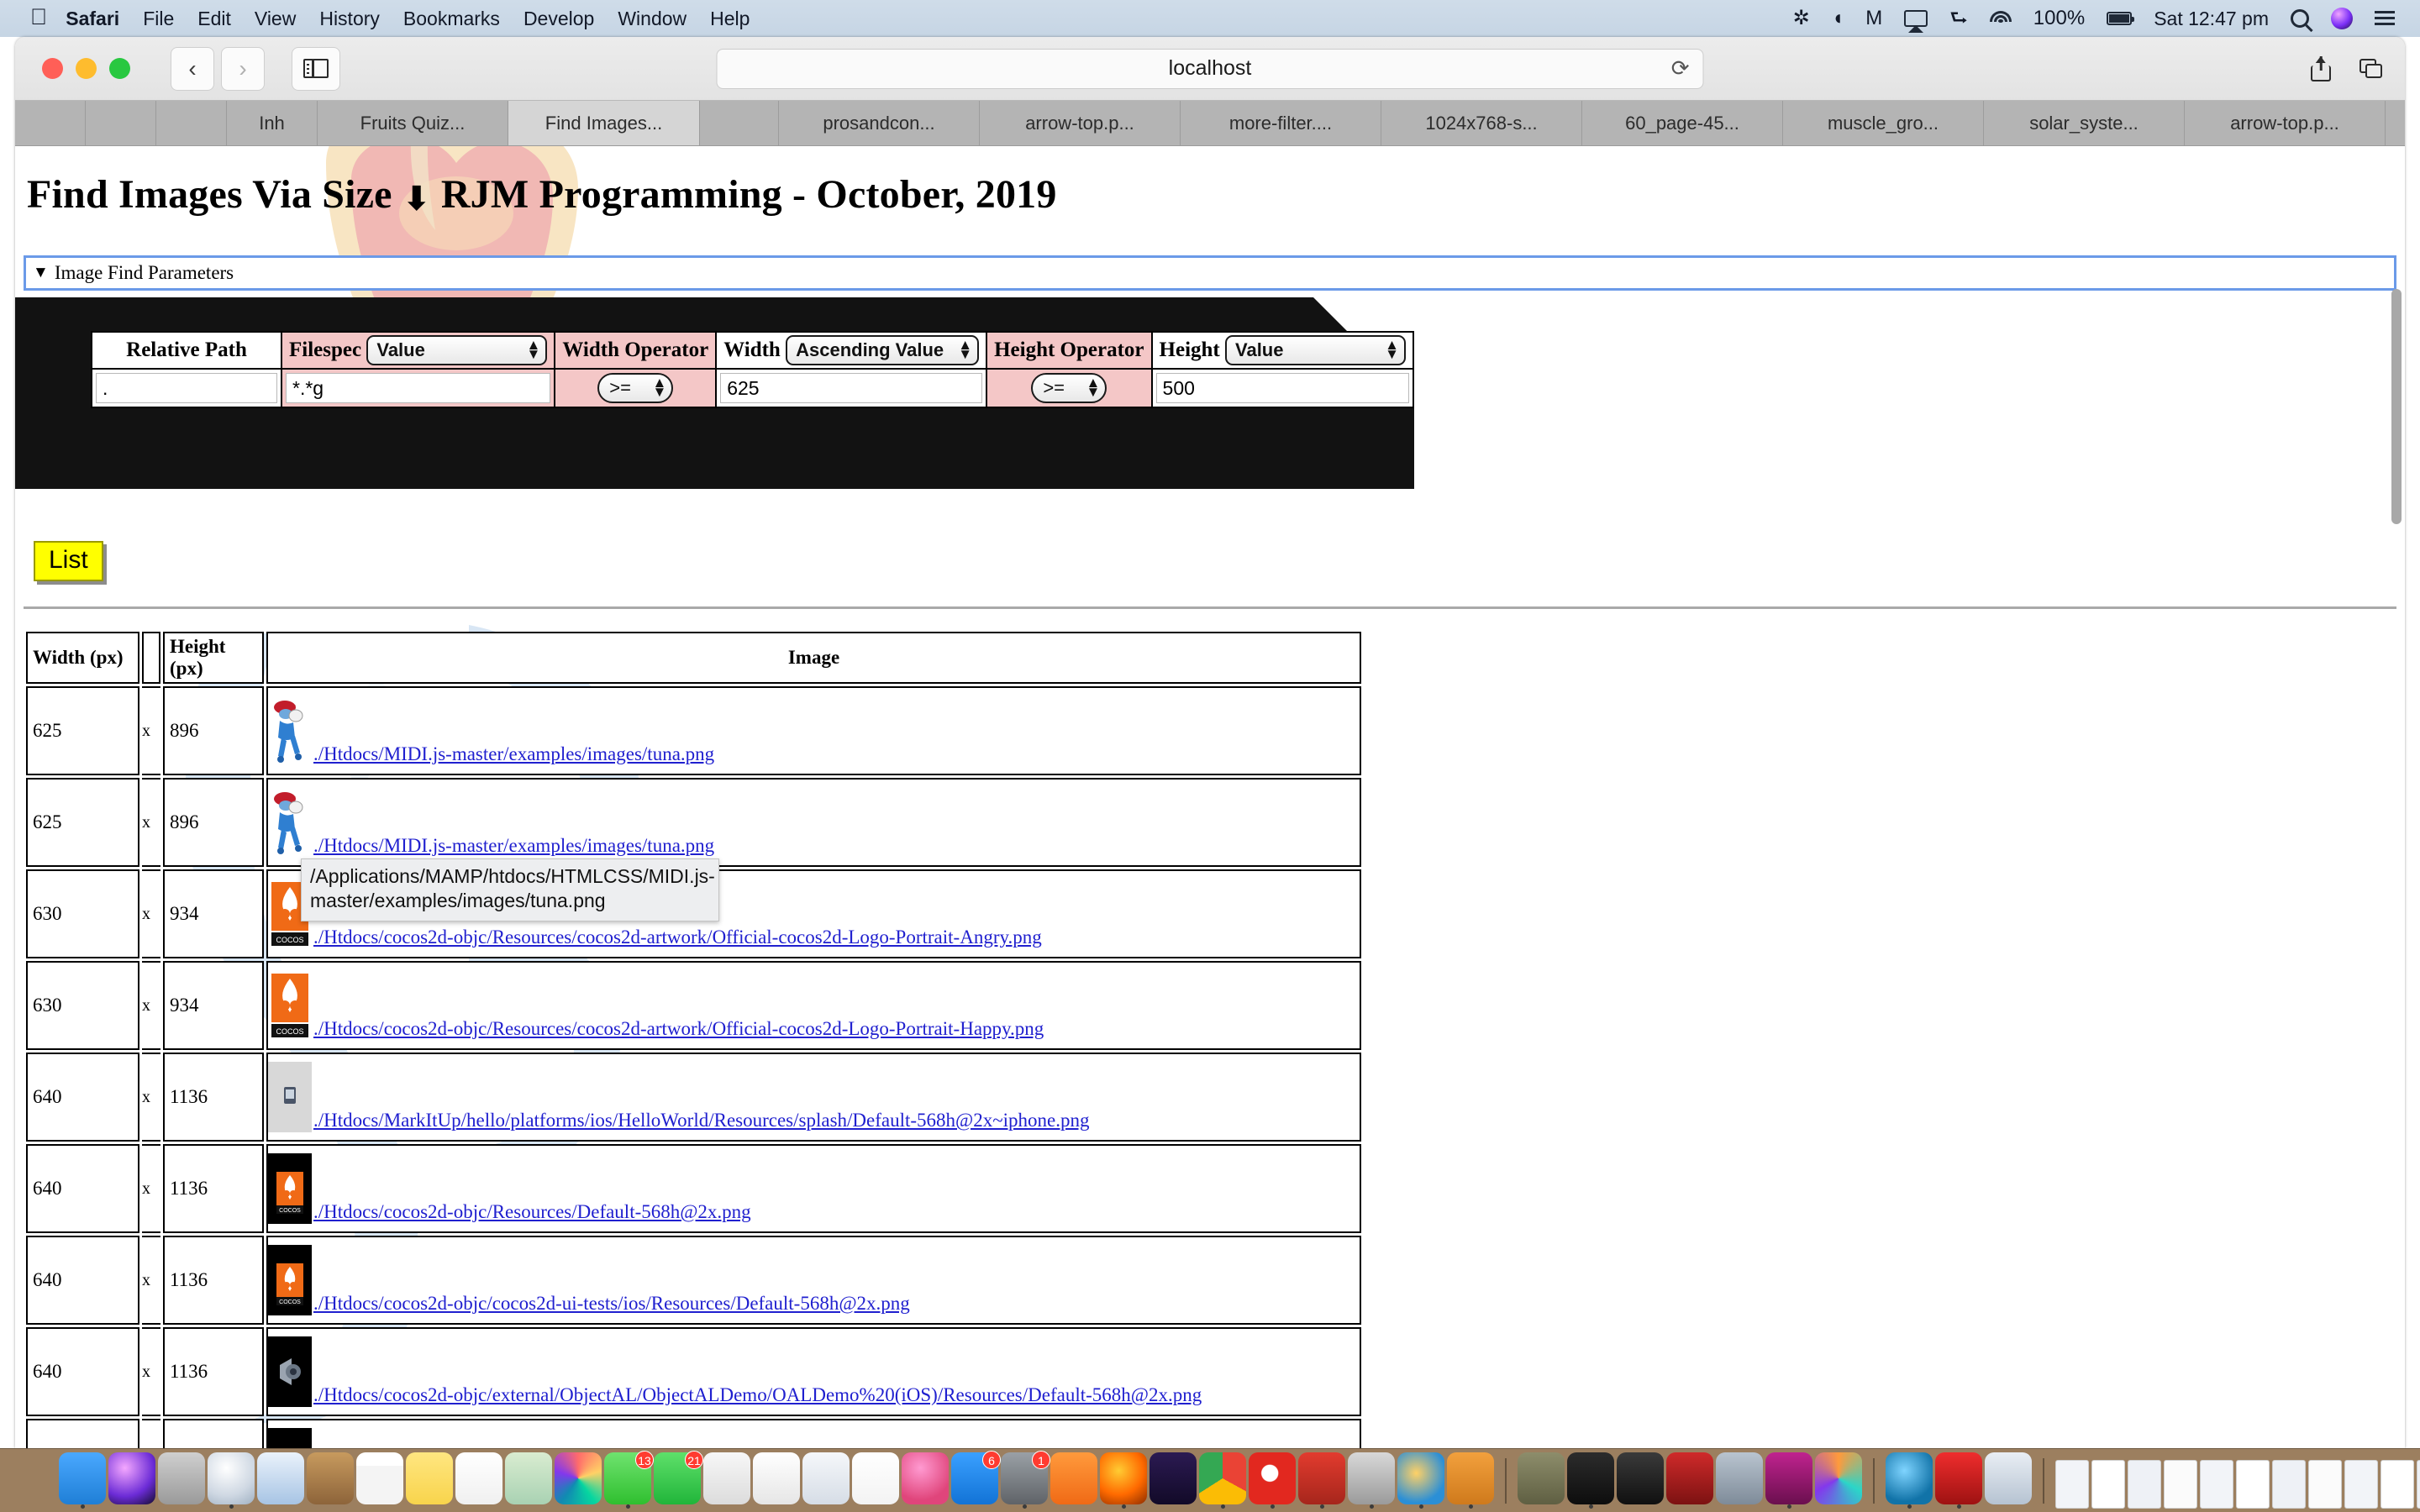  I want to click on width-operator-select: >= ▲ ▼, so click(635, 388).